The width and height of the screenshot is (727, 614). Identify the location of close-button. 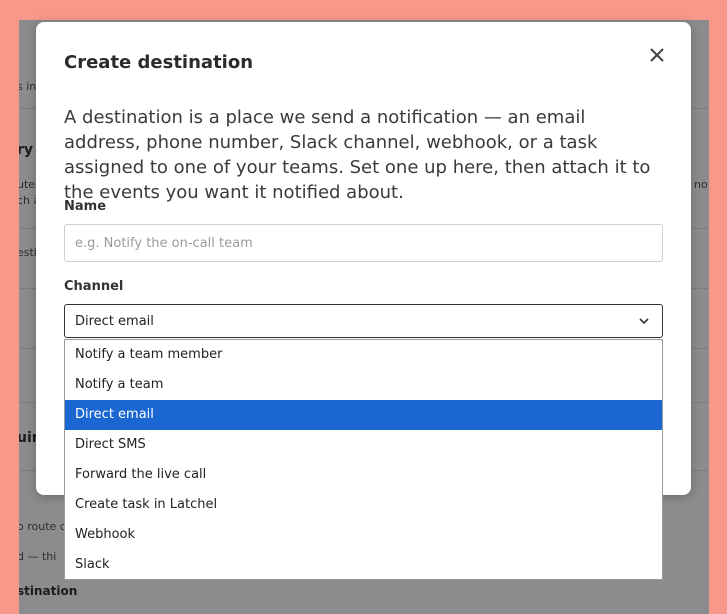
(657, 55).